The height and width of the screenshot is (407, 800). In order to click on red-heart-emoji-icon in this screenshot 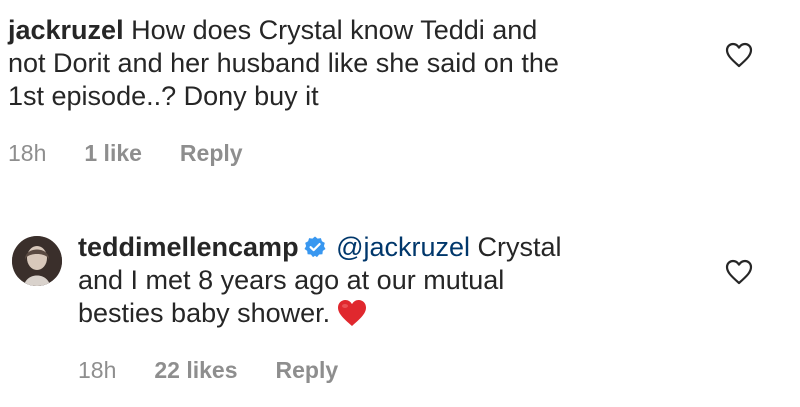, I will do `click(352, 313)`.